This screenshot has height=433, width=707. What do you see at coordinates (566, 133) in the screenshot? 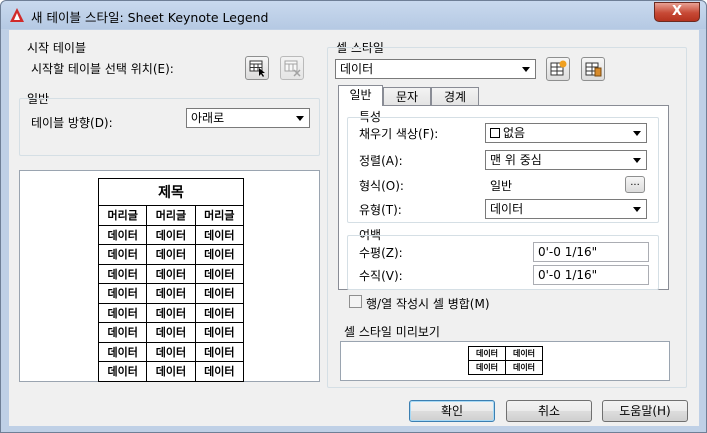
I see `fill-color-select: 없음` at bounding box center [566, 133].